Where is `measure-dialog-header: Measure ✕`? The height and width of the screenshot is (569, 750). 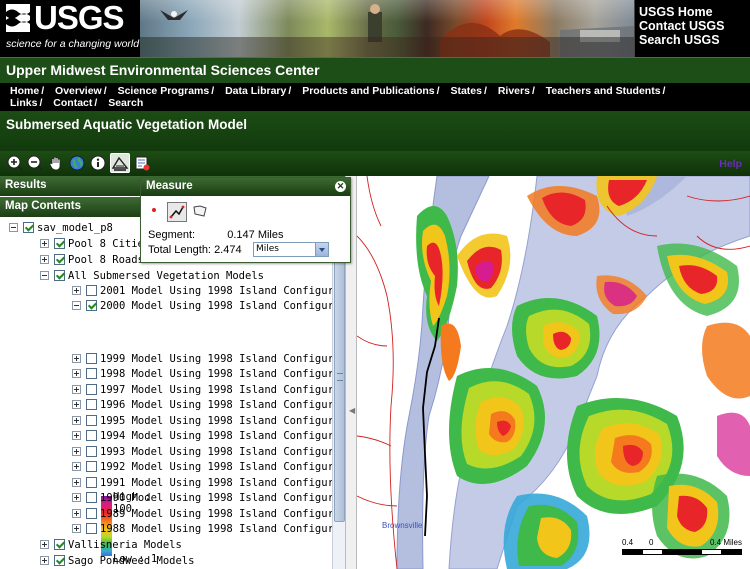
measure-dialog-header: Measure ✕ is located at coordinates (245, 187).